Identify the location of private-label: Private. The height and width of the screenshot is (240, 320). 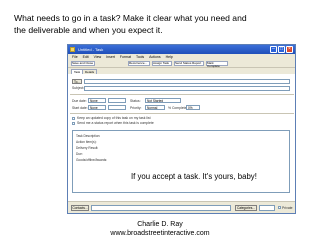
(287, 208).